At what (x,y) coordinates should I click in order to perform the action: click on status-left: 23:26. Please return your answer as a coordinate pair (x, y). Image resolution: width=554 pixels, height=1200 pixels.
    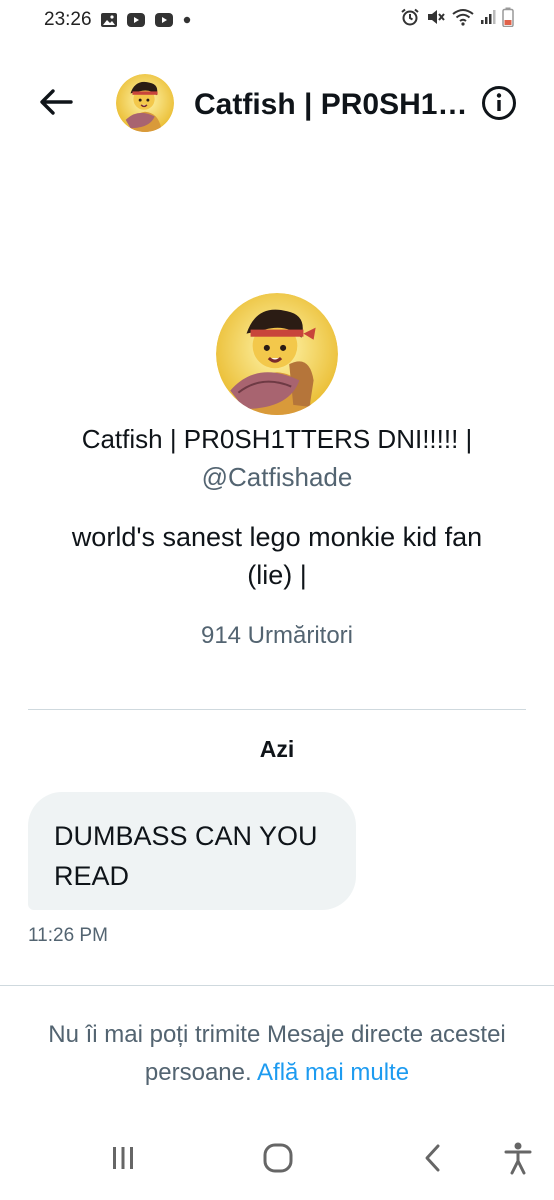
    Looking at the image, I should click on (118, 20).